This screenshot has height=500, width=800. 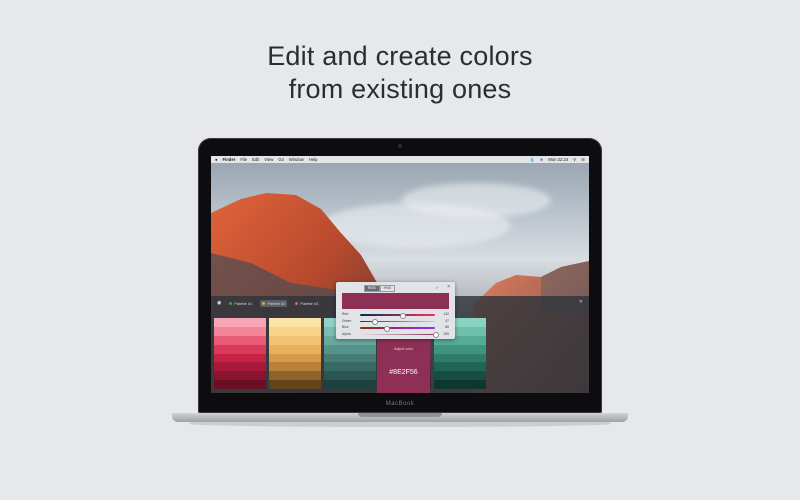 What do you see at coordinates (347, 320) in the screenshot?
I see `slider-label: Green` at bounding box center [347, 320].